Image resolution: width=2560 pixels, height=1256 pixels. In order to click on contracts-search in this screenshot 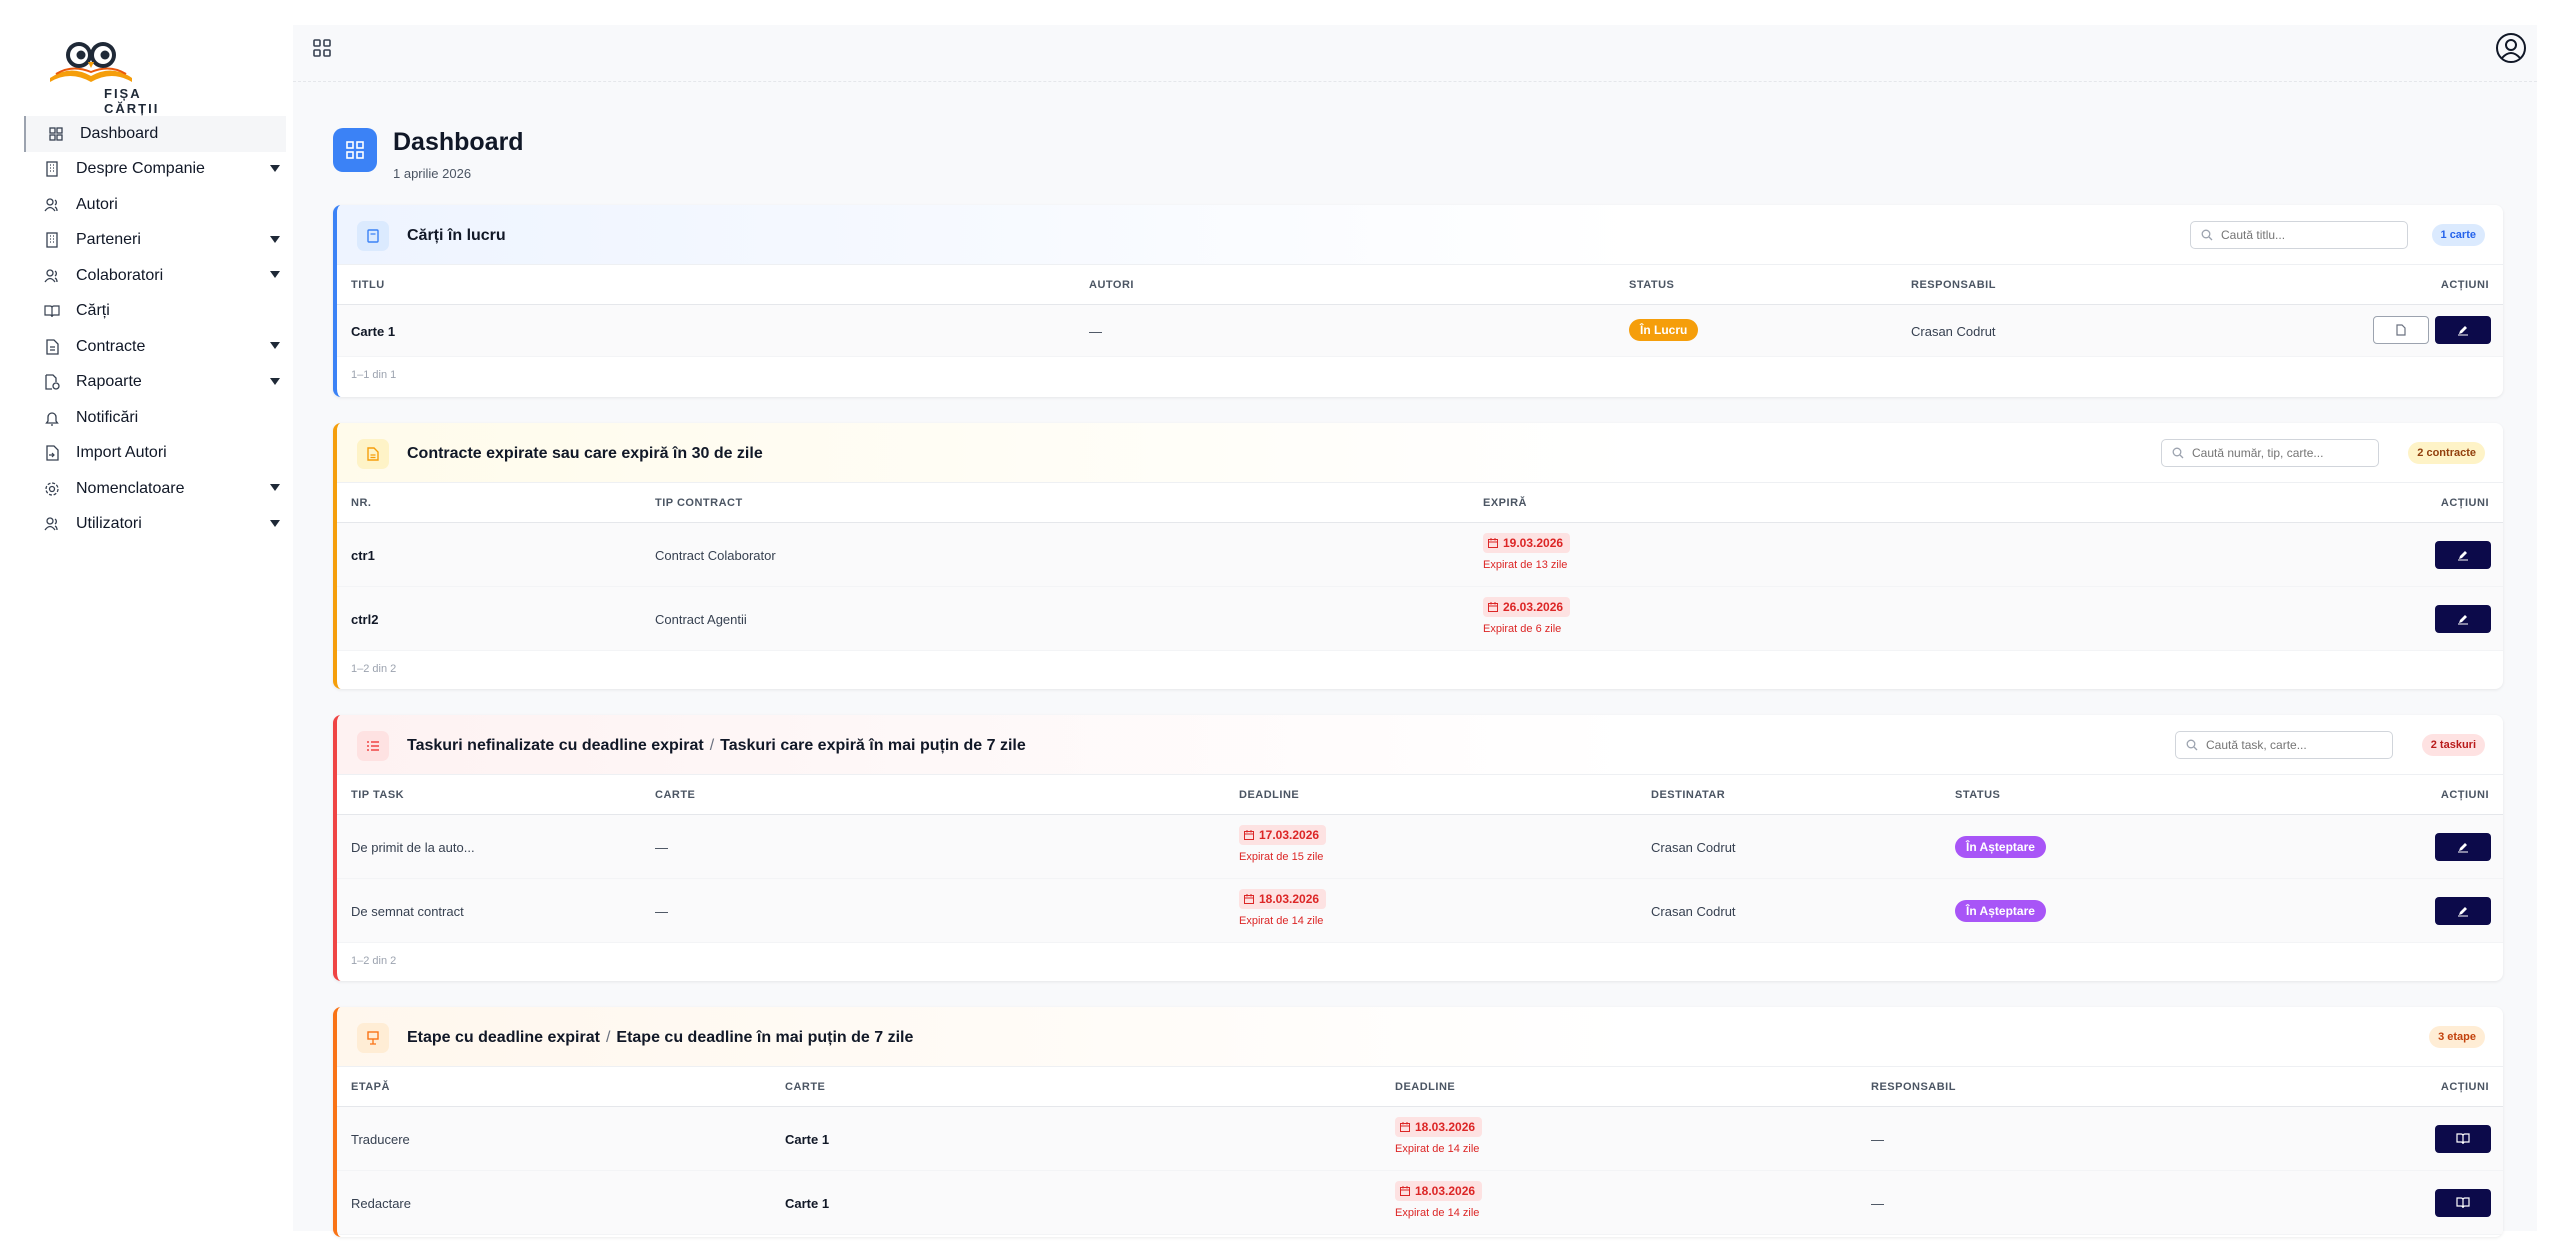, I will do `click(2270, 453)`.